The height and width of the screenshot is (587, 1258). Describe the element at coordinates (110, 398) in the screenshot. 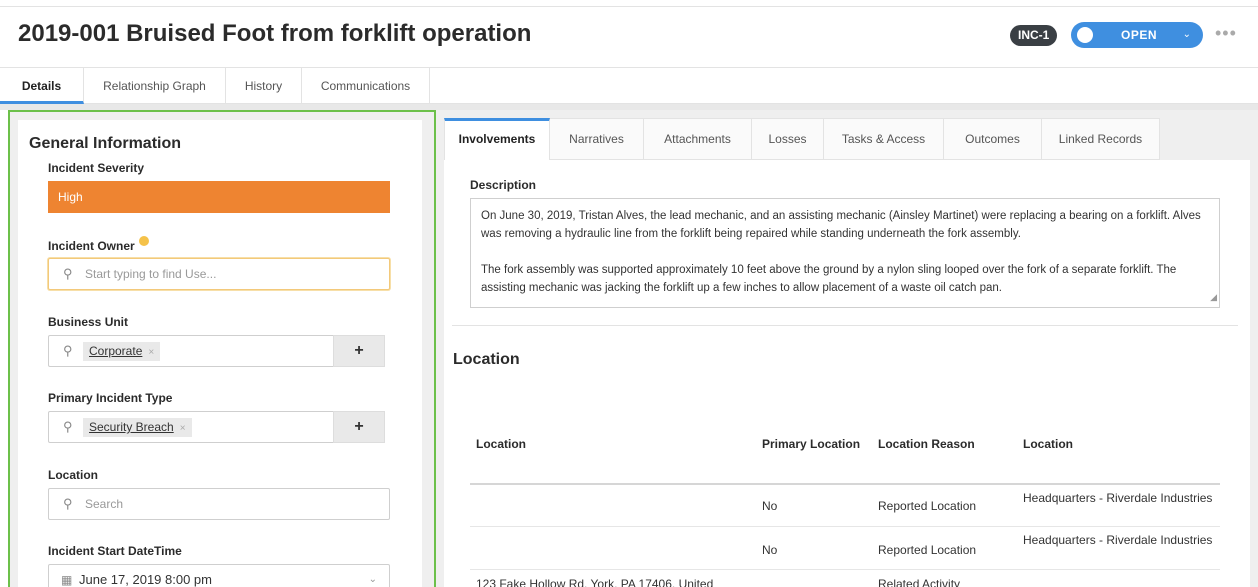

I see `incident-type-label: Primary Incident Type` at that location.